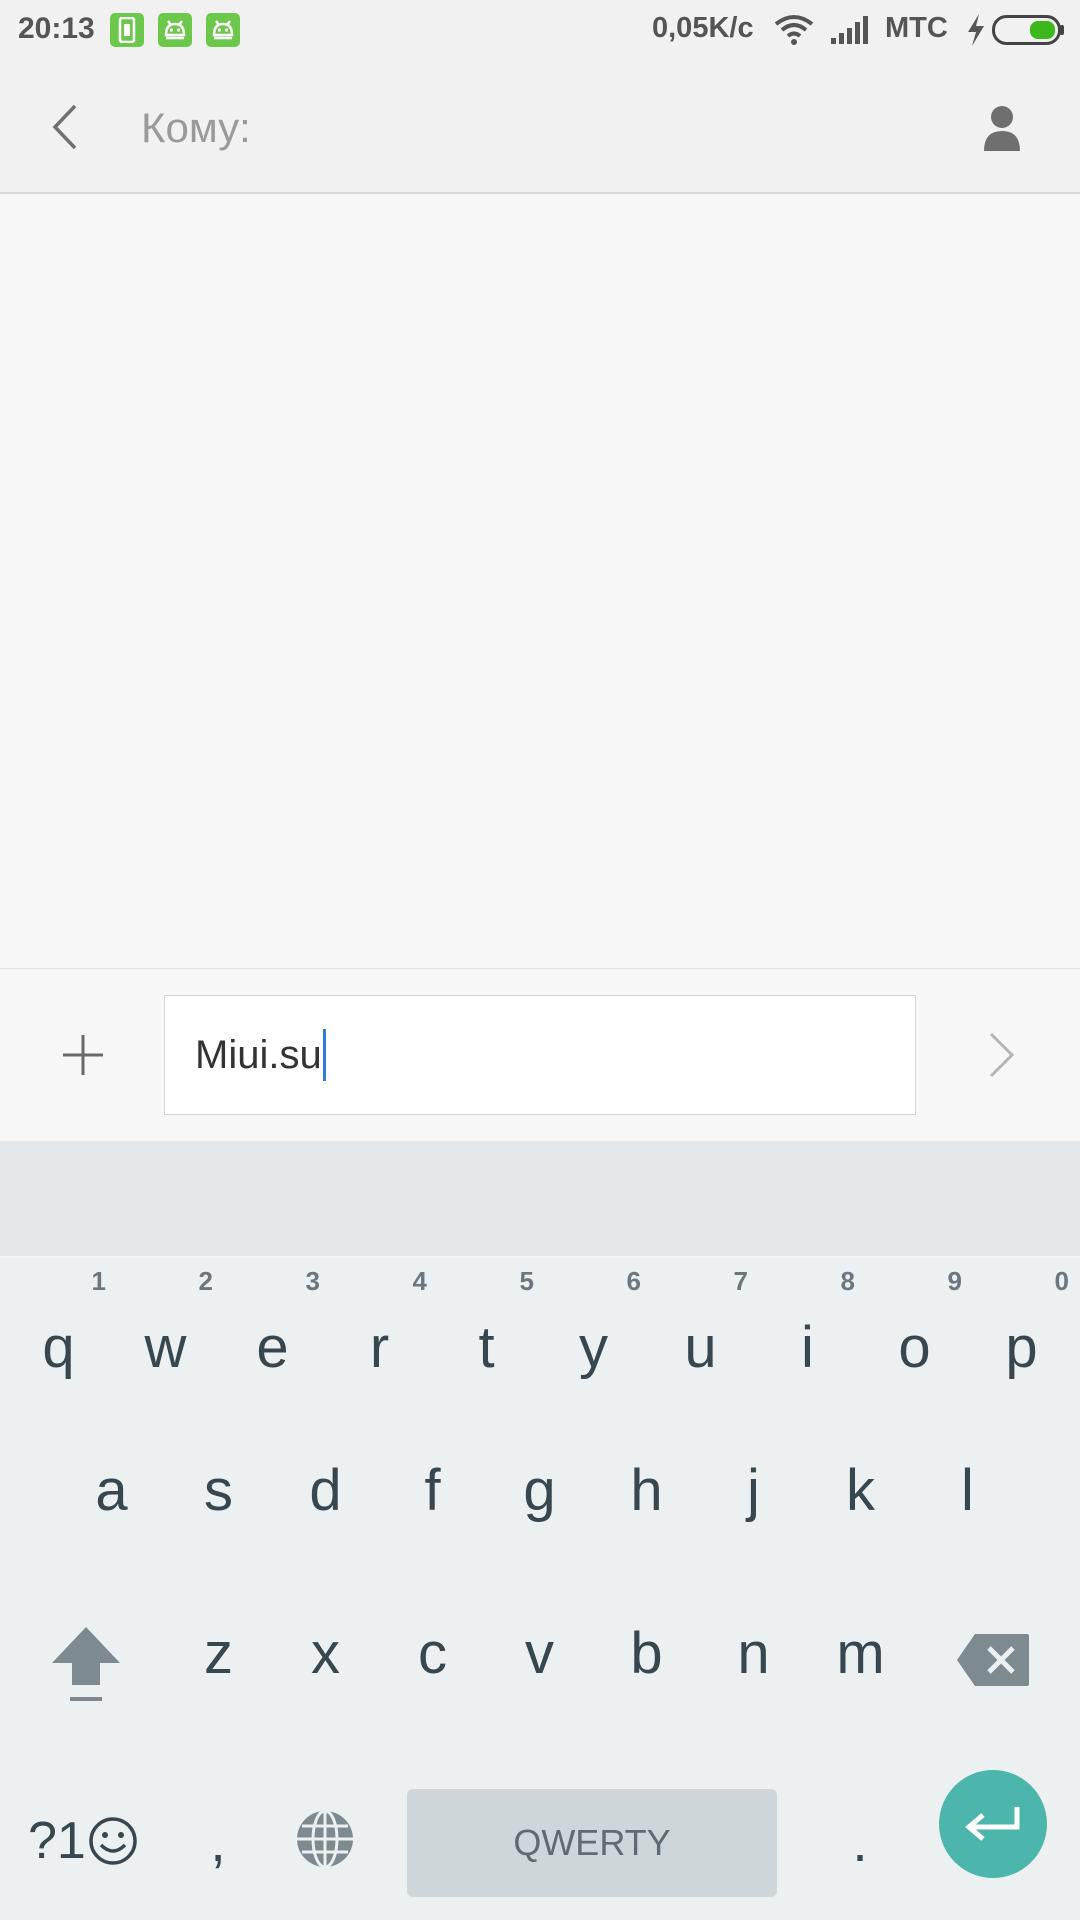 This screenshot has width=1080, height=1920. I want to click on message-text: Miui.su, so click(258, 1054).